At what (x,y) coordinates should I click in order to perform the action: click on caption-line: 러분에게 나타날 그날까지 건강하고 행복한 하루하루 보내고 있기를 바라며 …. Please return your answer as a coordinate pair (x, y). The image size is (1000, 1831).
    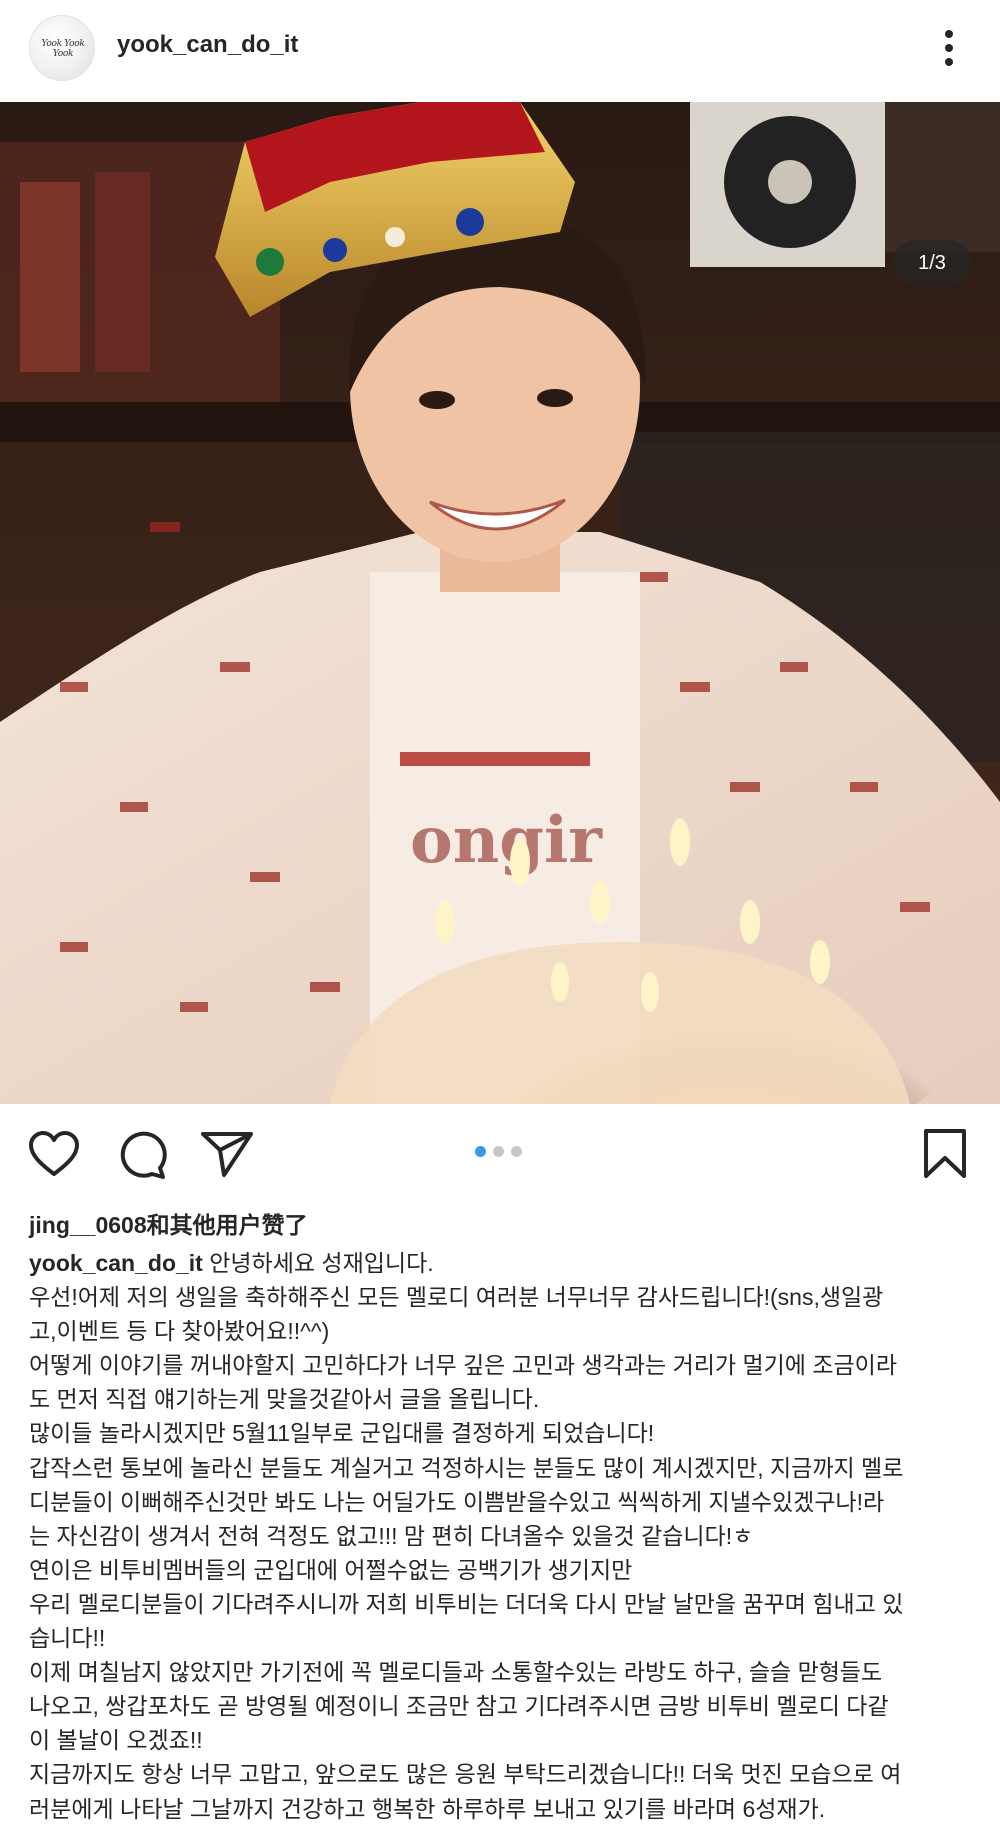
    Looking at the image, I should click on (427, 1808).